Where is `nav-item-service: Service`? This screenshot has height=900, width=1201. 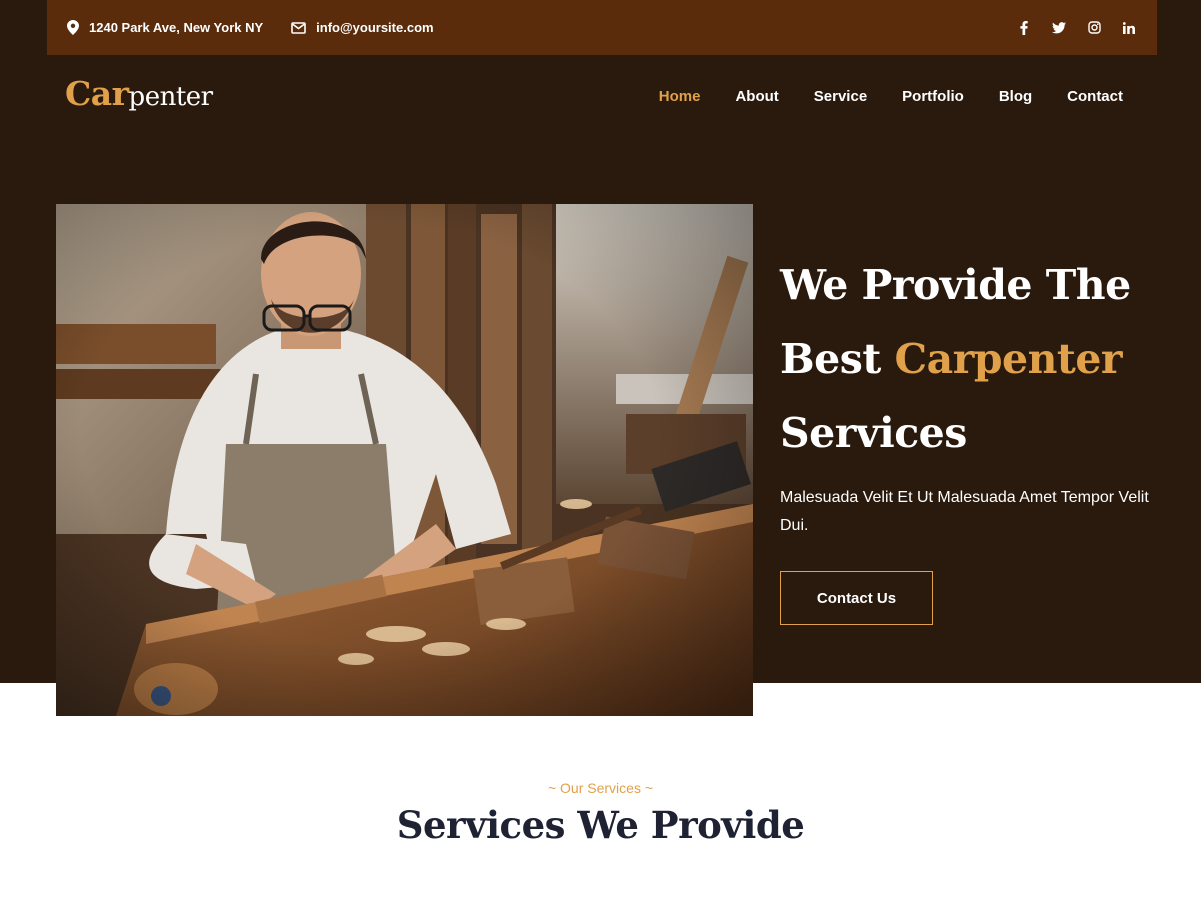 nav-item-service: Service is located at coordinates (840, 96).